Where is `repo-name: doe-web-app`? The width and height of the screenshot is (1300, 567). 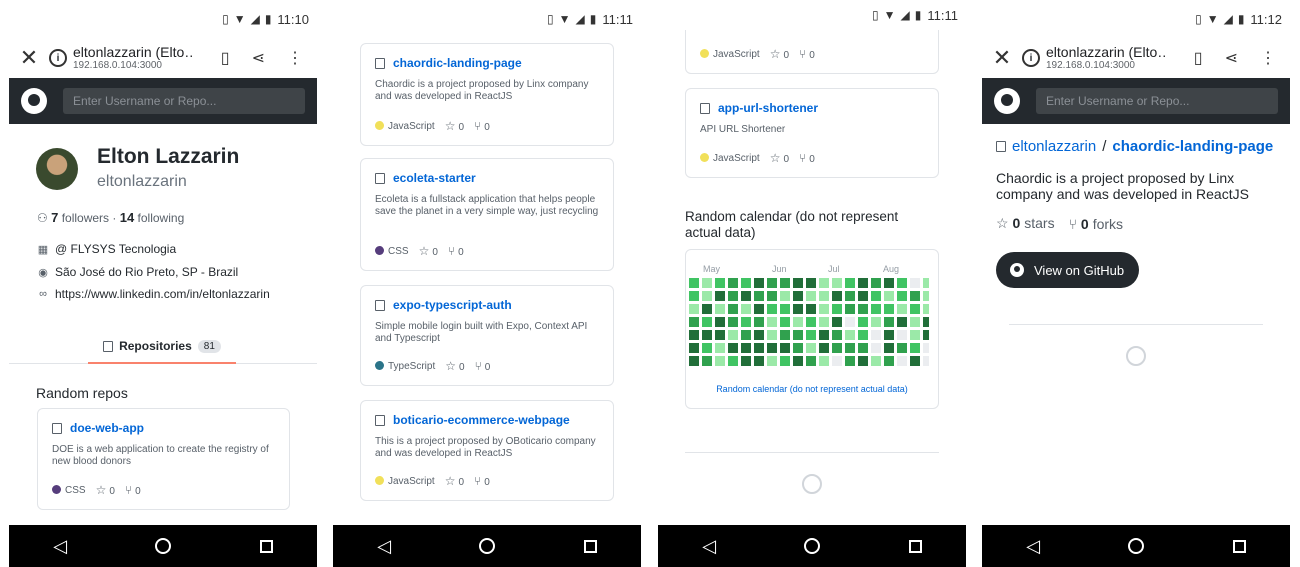 repo-name: doe-web-app is located at coordinates (107, 428).